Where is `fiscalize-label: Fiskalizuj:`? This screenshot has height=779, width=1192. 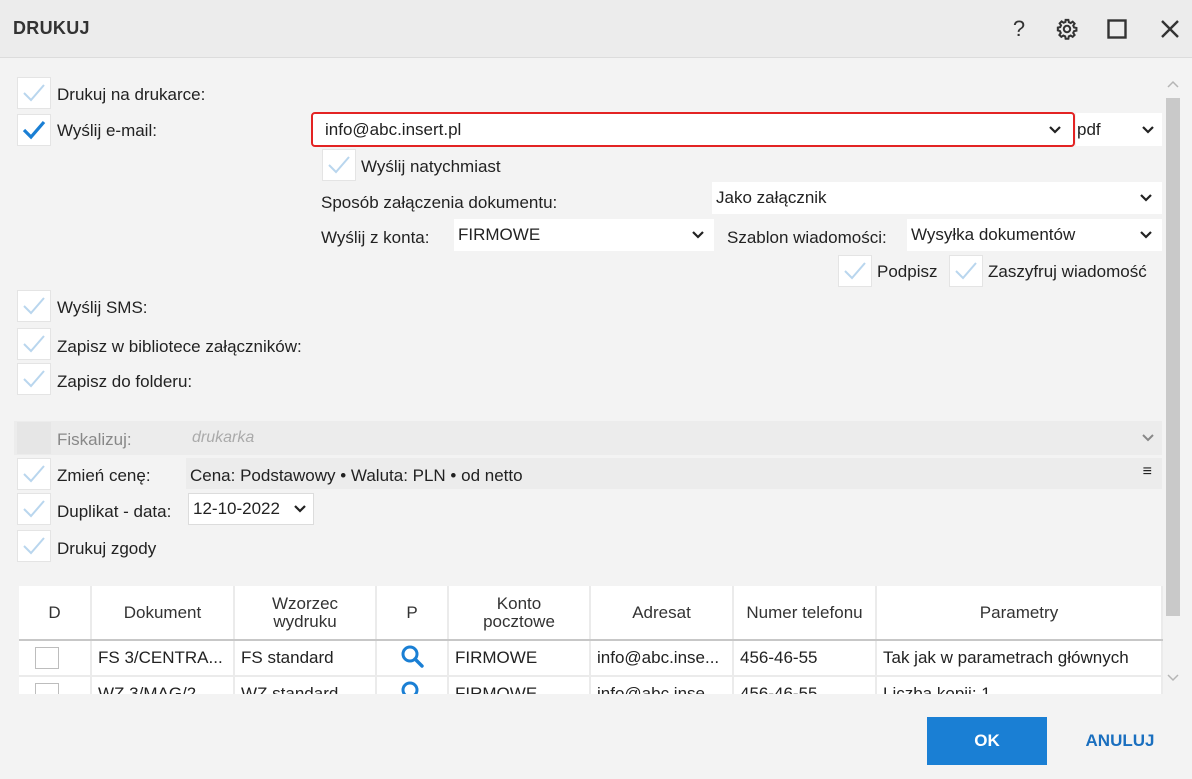 fiscalize-label: Fiskalizuj: is located at coordinates (94, 439).